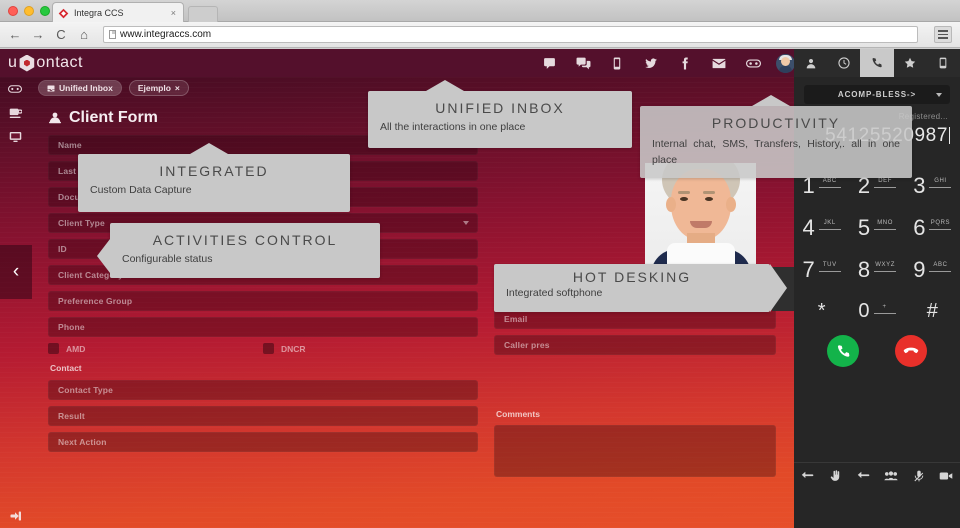 The image size is (960, 528). What do you see at coordinates (16, 272) in the screenshot?
I see `collapse-left-panel-button: ‹` at bounding box center [16, 272].